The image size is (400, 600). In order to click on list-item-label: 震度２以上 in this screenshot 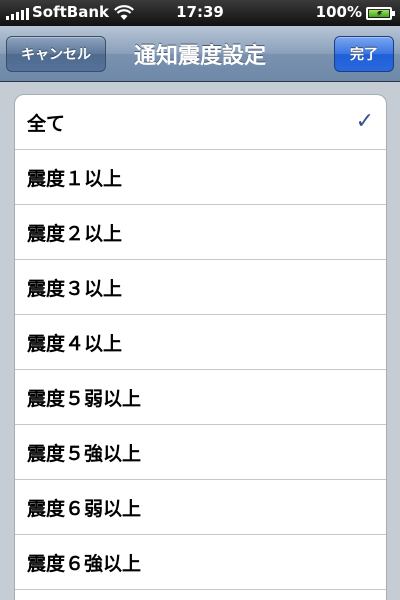, I will do `click(75, 233)`.